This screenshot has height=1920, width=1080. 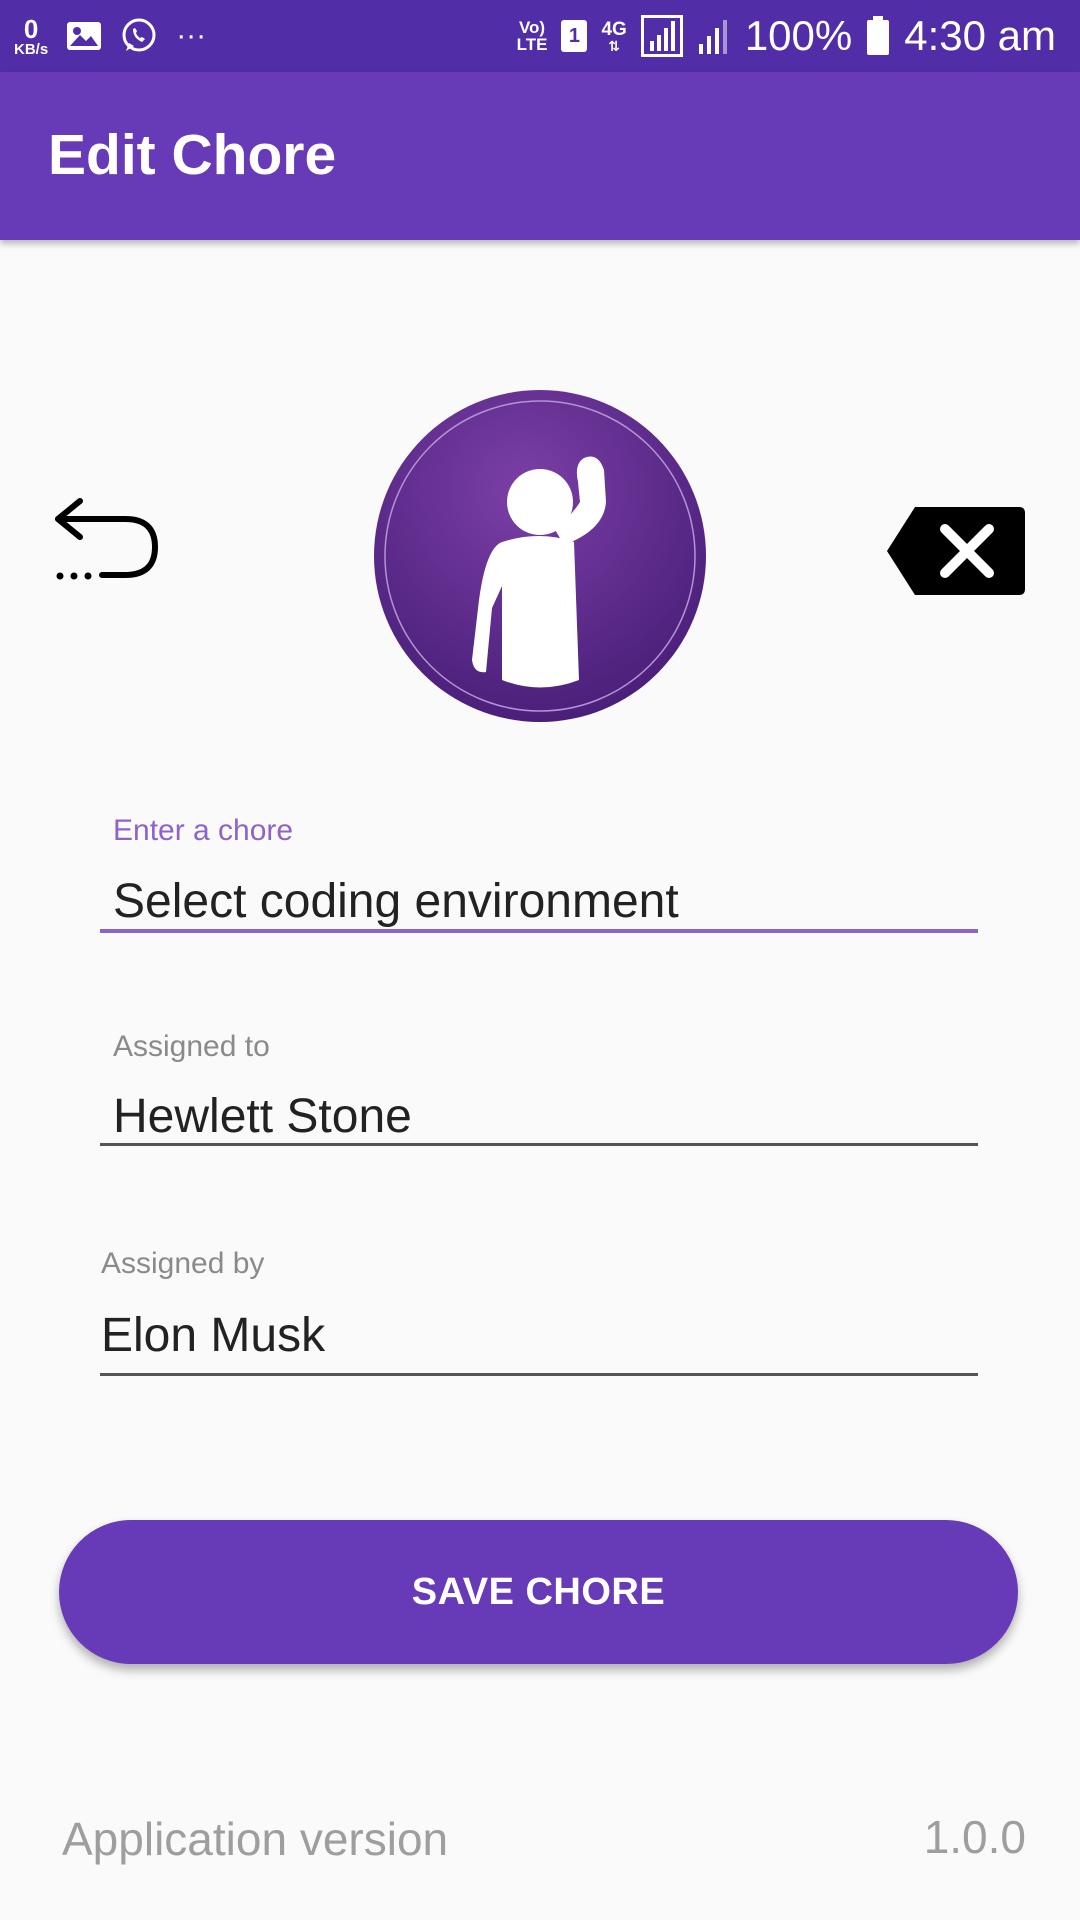 I want to click on chore-field-value: Select coding environment, so click(x=396, y=901).